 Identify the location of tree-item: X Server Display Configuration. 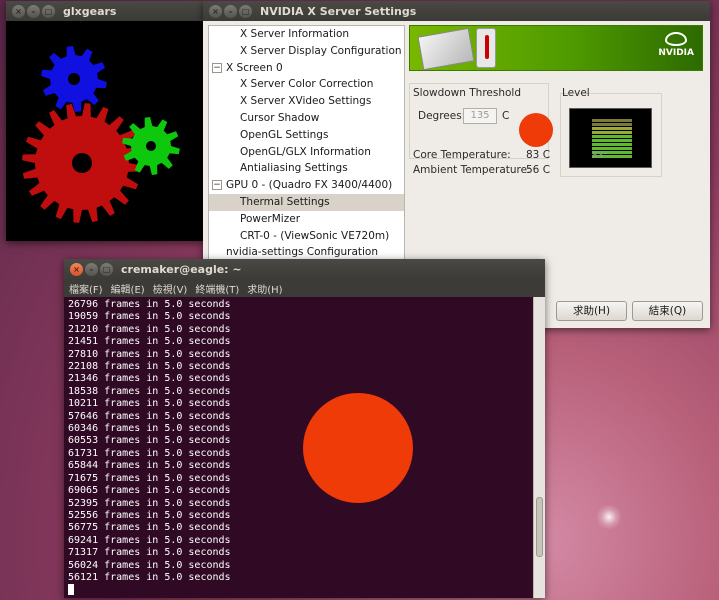
(306, 51).